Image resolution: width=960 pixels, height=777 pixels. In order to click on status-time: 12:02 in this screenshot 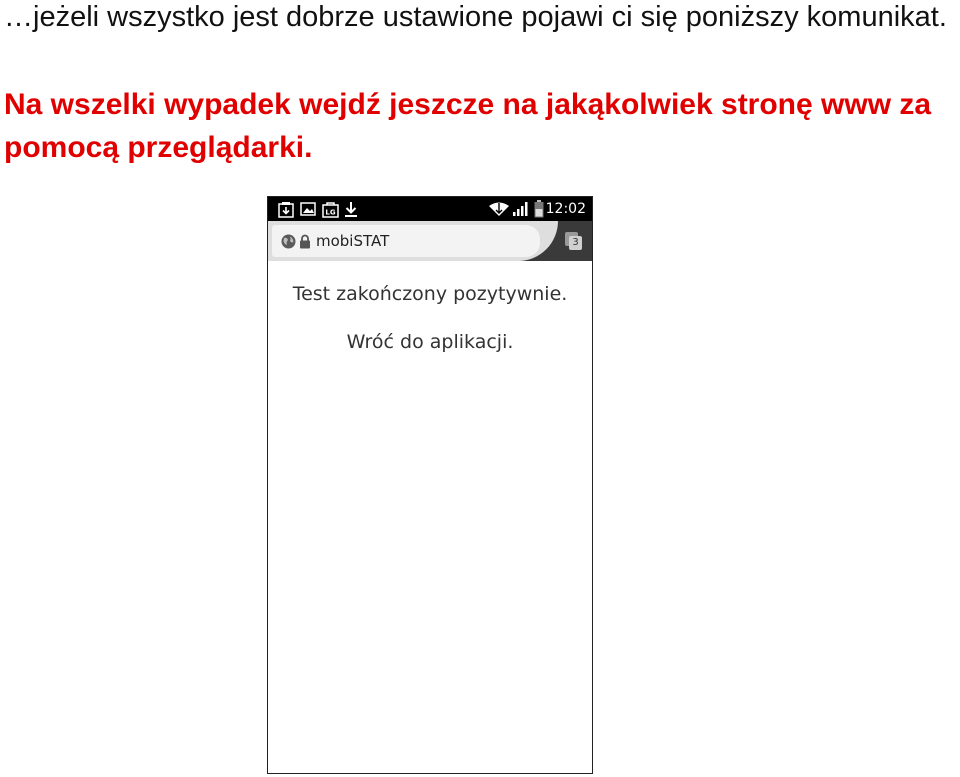, I will do `click(565, 209)`.